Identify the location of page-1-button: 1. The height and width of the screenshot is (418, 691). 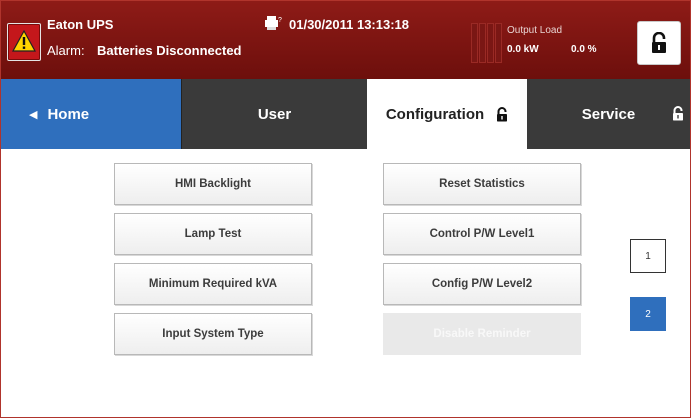
(648, 256).